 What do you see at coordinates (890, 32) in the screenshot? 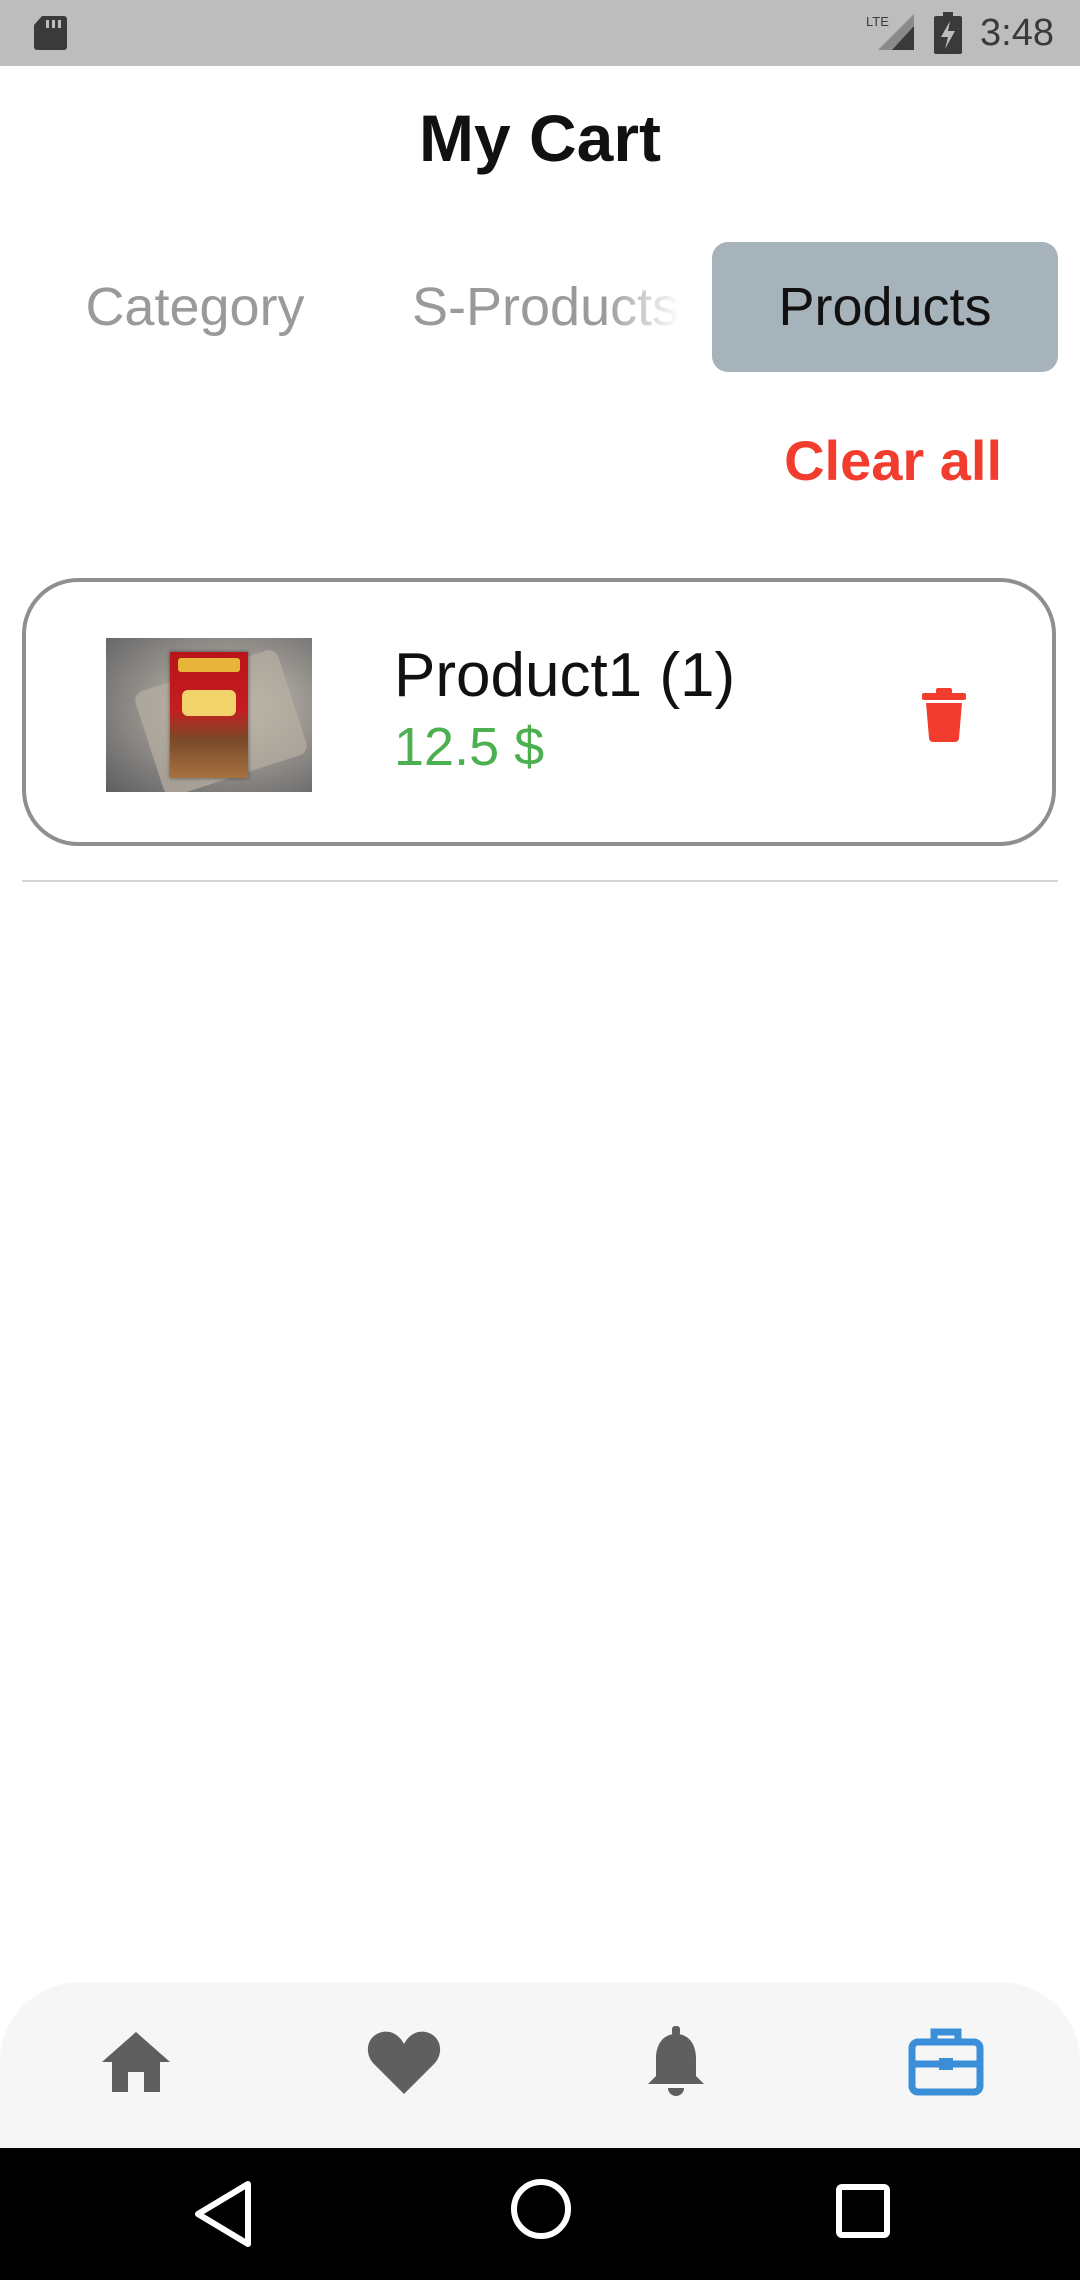
I see `lte-signal-icon: LTE` at bounding box center [890, 32].